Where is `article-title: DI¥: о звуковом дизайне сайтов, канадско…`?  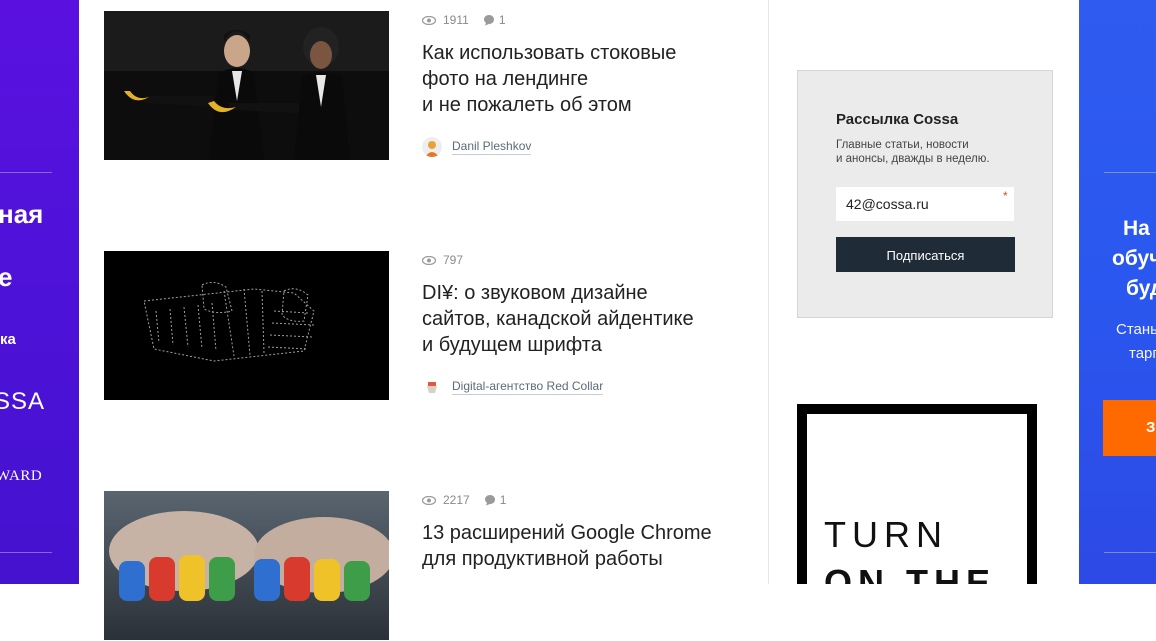
article-title: DI¥: о звуковом дизайне сайтов, канадско… is located at coordinates (587, 319).